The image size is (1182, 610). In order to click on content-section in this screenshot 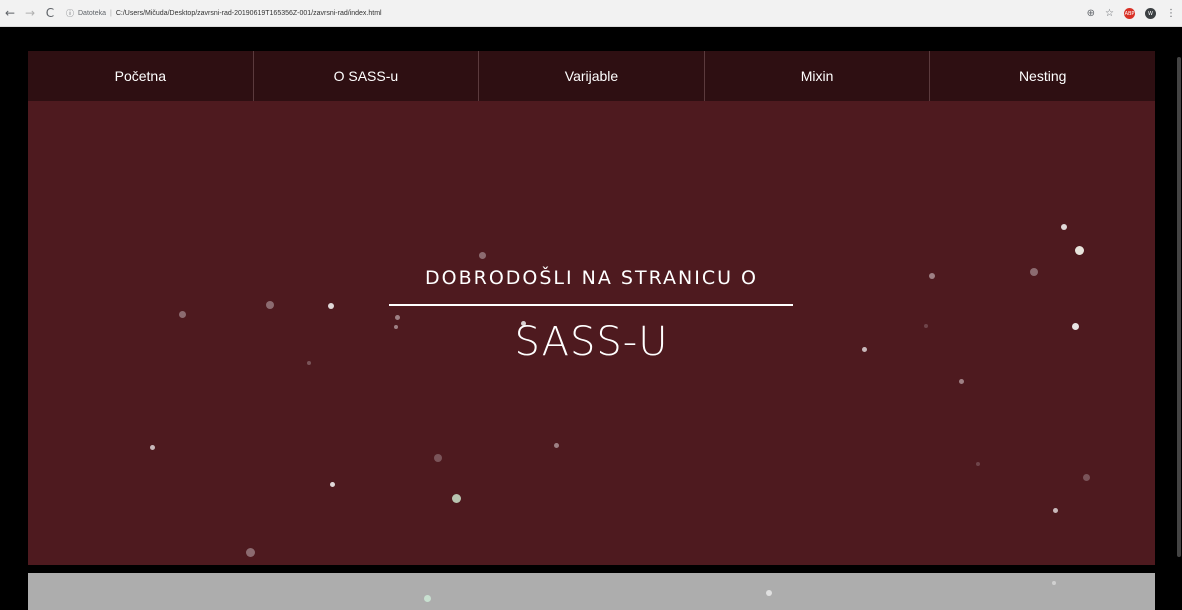, I will do `click(591, 591)`.